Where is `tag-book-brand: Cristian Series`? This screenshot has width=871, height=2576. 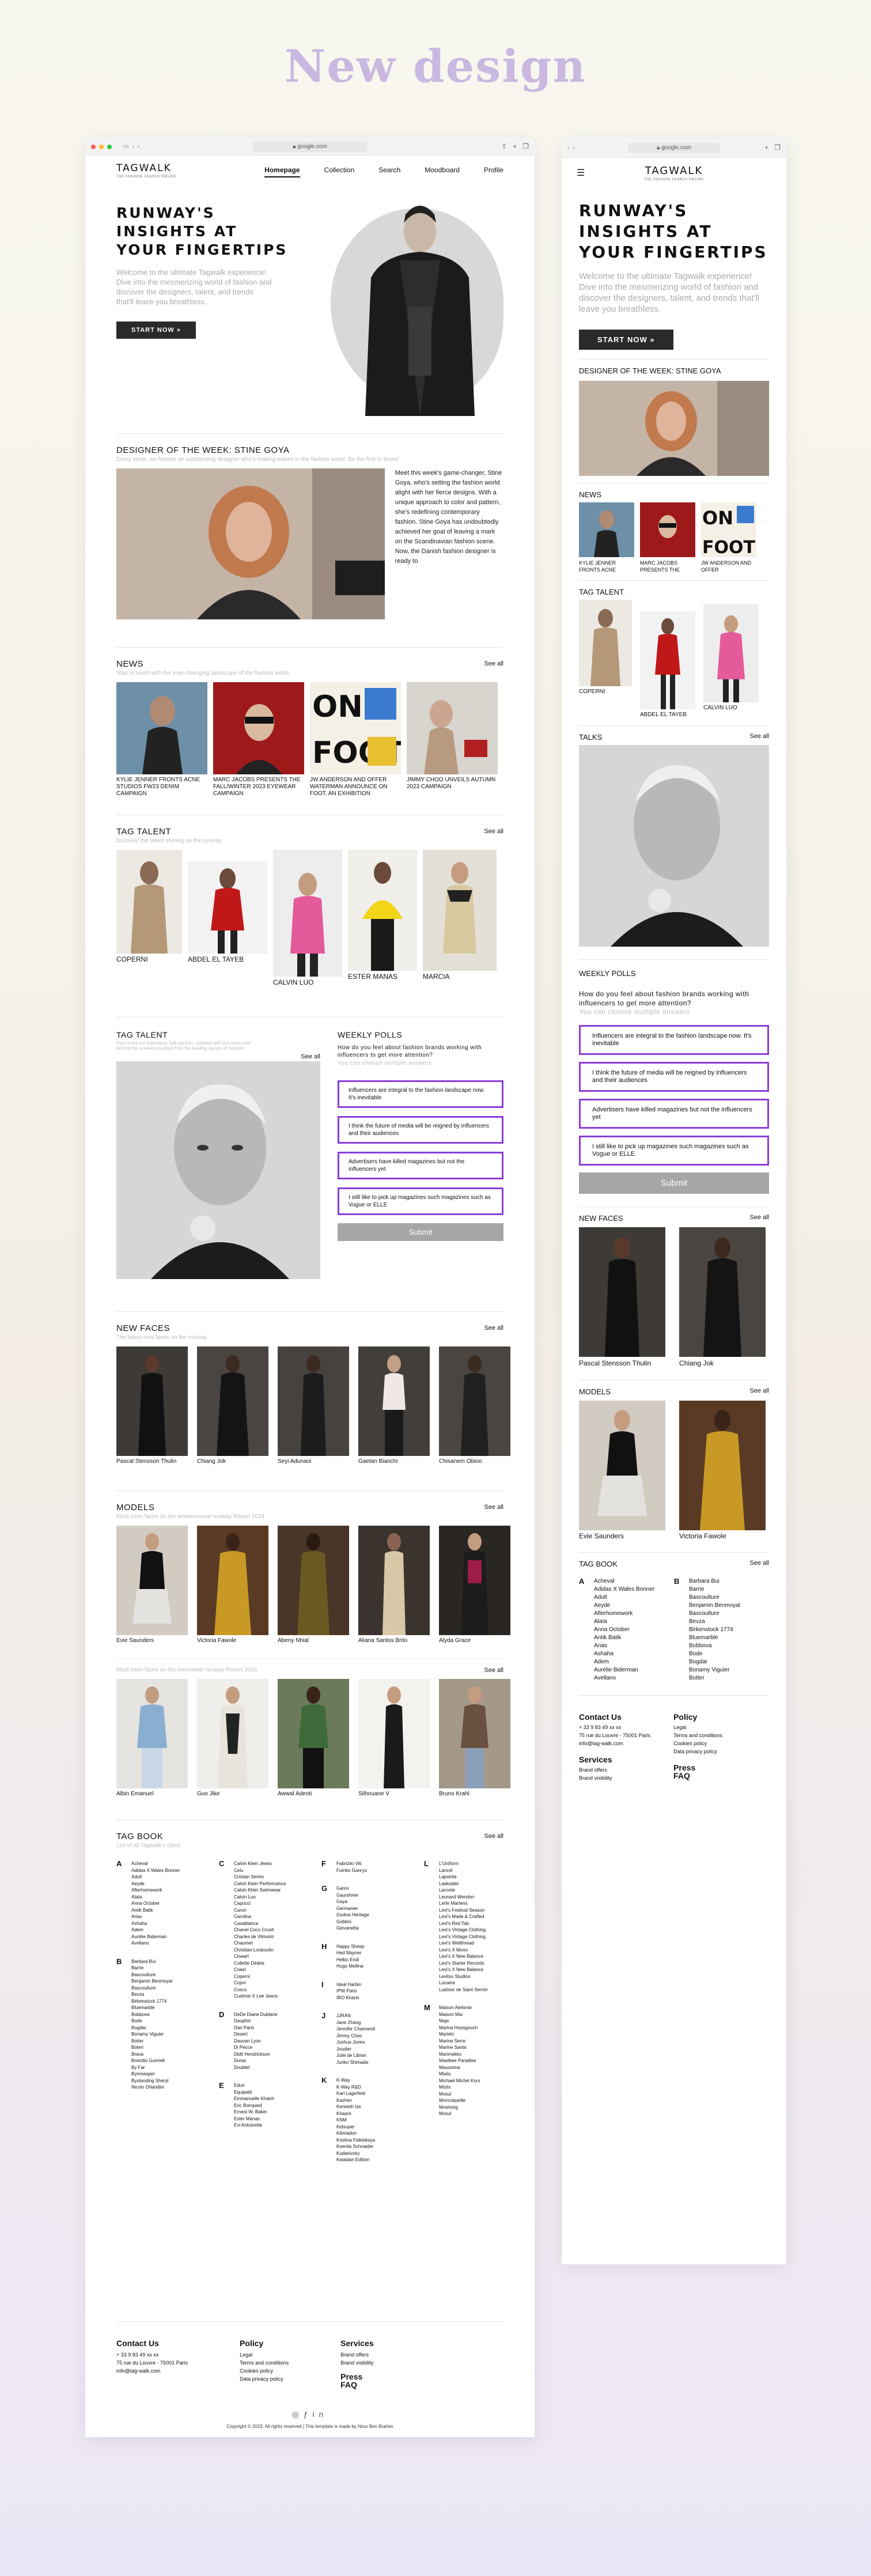 tag-book-brand: Cristian Series is located at coordinates (260, 1877).